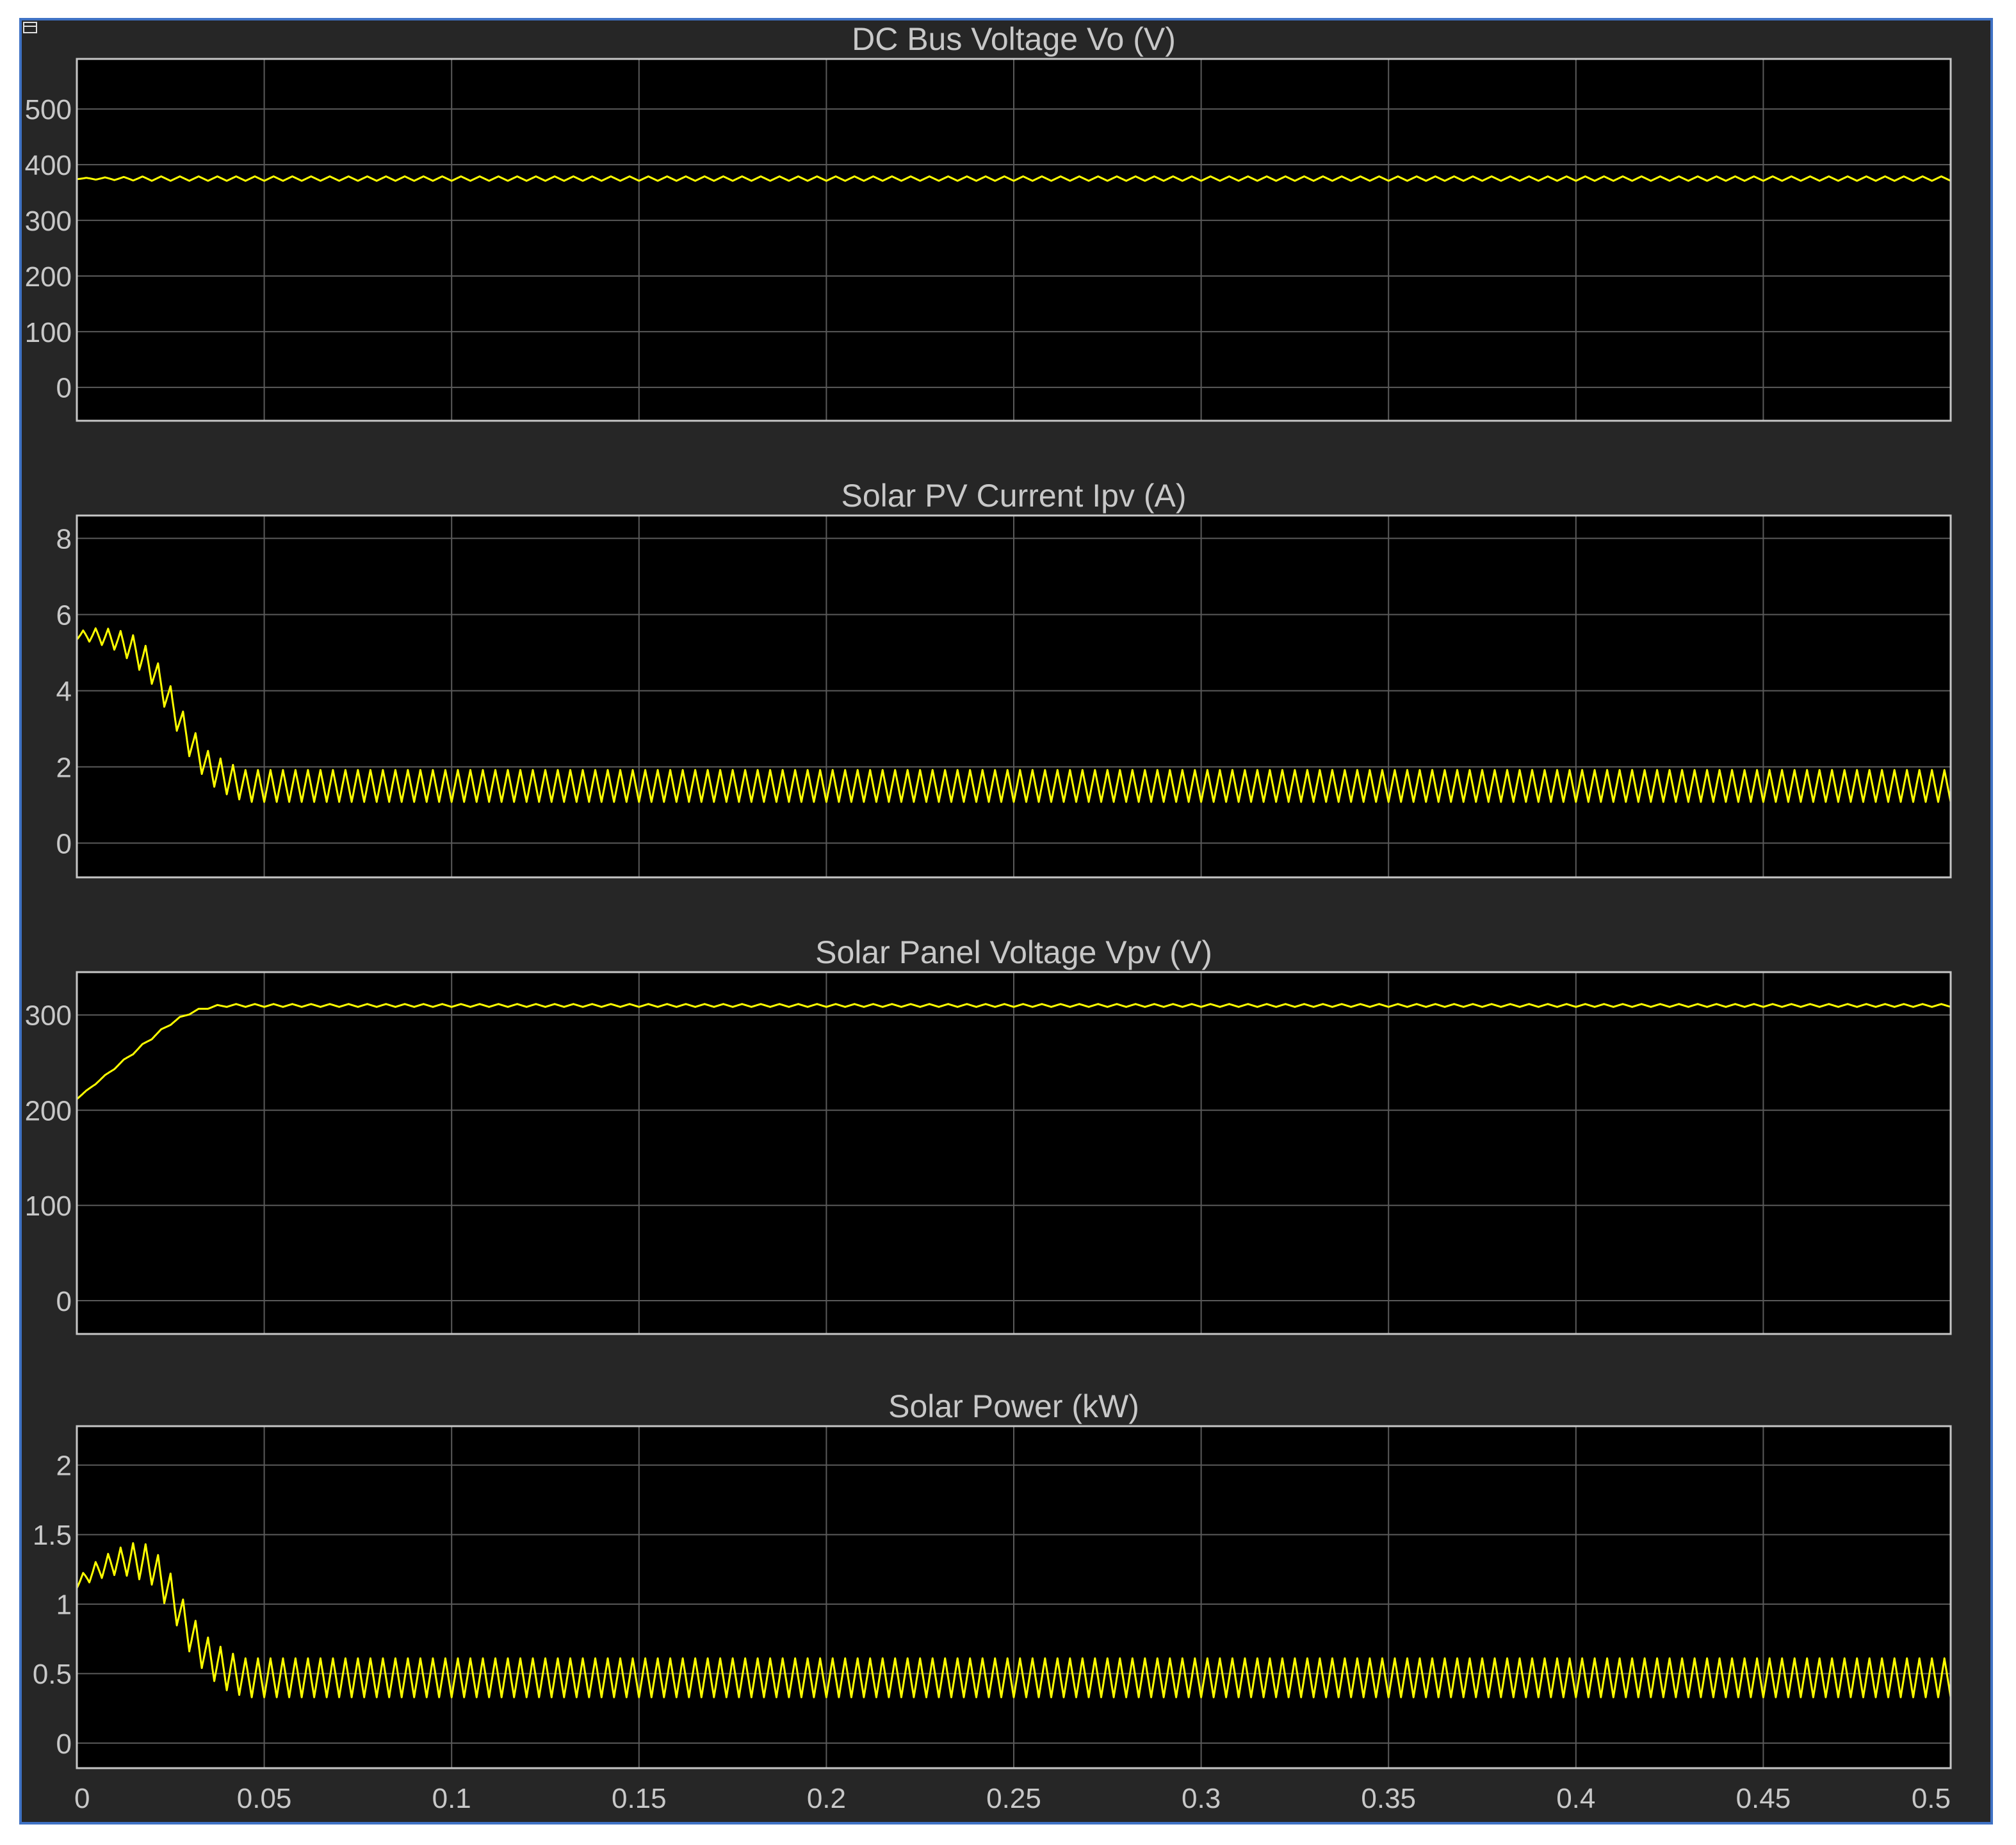 The image size is (2016, 1845). Describe the element at coordinates (1014, 952) in the screenshot. I see `panel-title: Solar Panel Voltage Vpv (V)` at that location.